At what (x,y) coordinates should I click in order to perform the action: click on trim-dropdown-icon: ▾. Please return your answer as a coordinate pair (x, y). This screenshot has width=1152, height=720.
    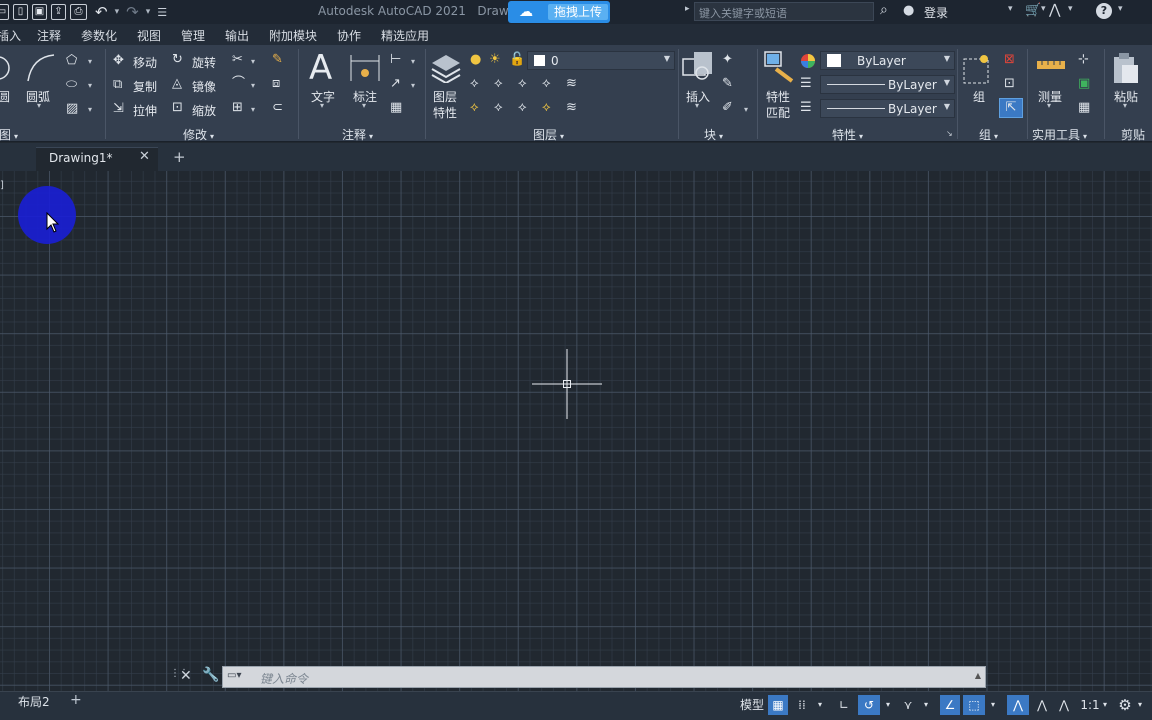
    Looking at the image, I should click on (253, 61).